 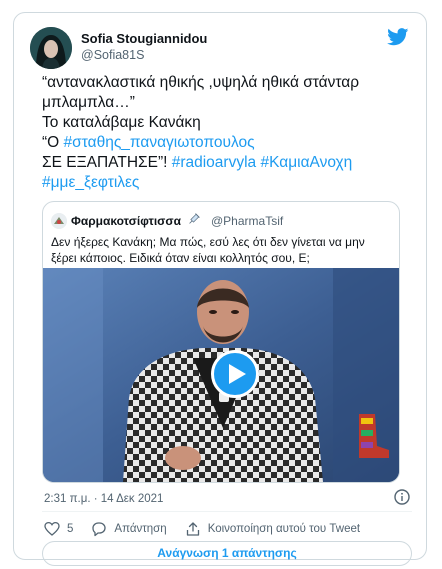 I want to click on quoted-avatar, so click(x=59, y=221).